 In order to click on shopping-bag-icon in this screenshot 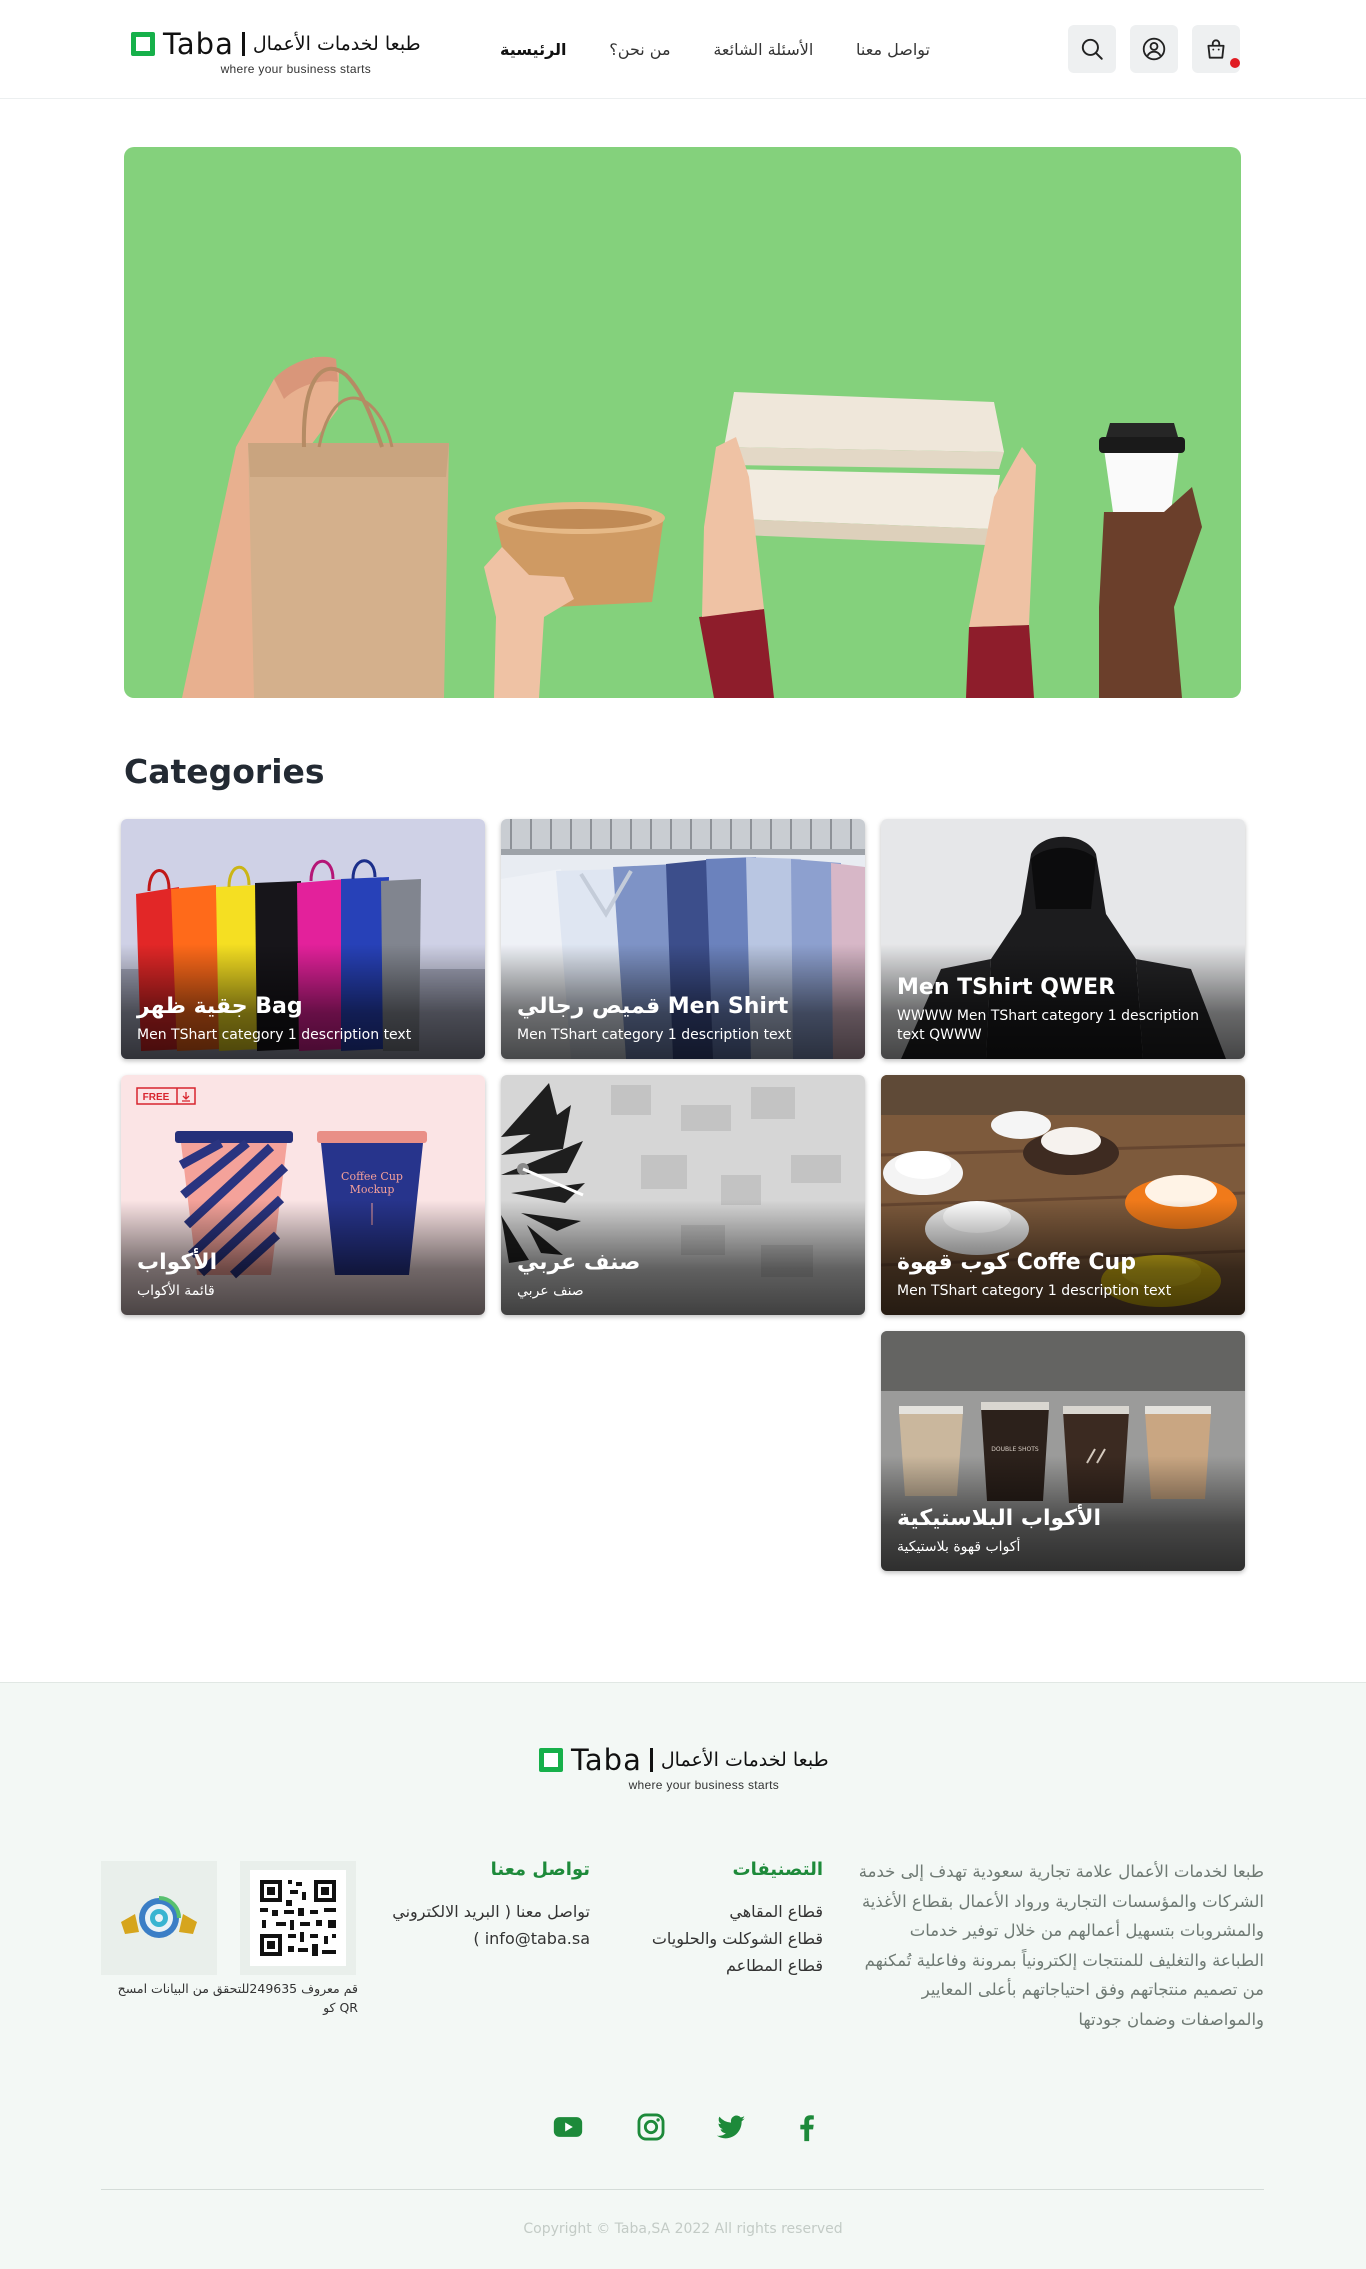, I will do `click(1216, 49)`.